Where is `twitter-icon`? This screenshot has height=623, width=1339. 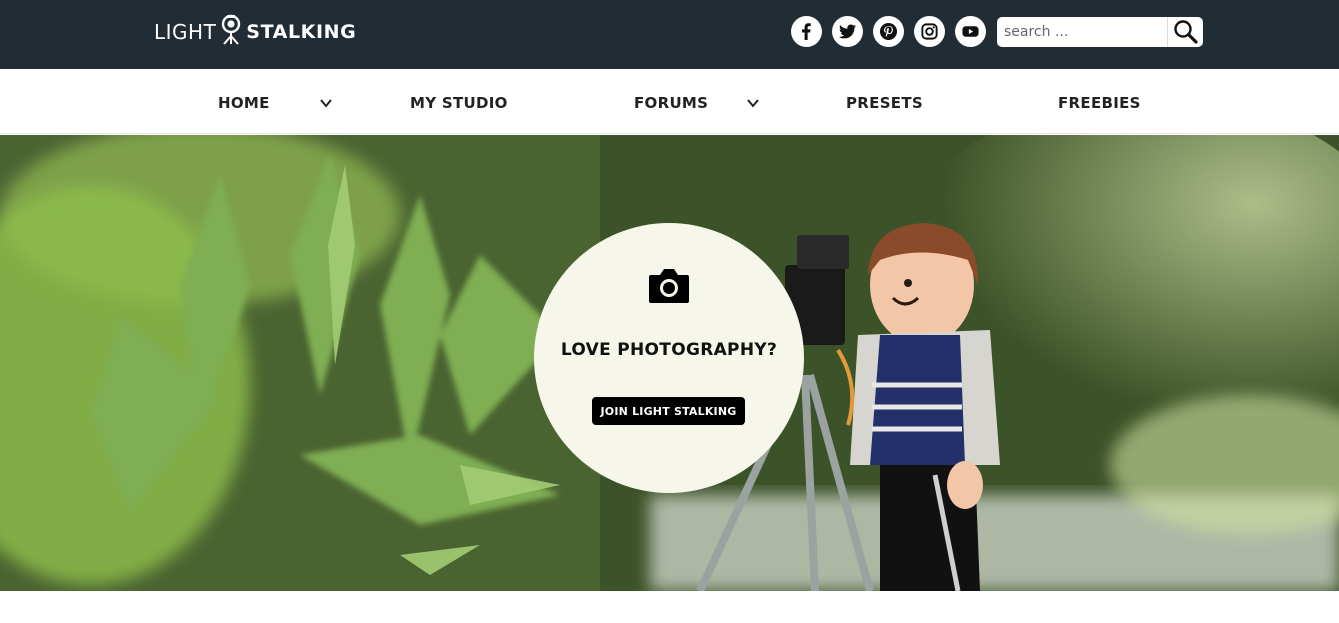
twitter-icon is located at coordinates (847, 31).